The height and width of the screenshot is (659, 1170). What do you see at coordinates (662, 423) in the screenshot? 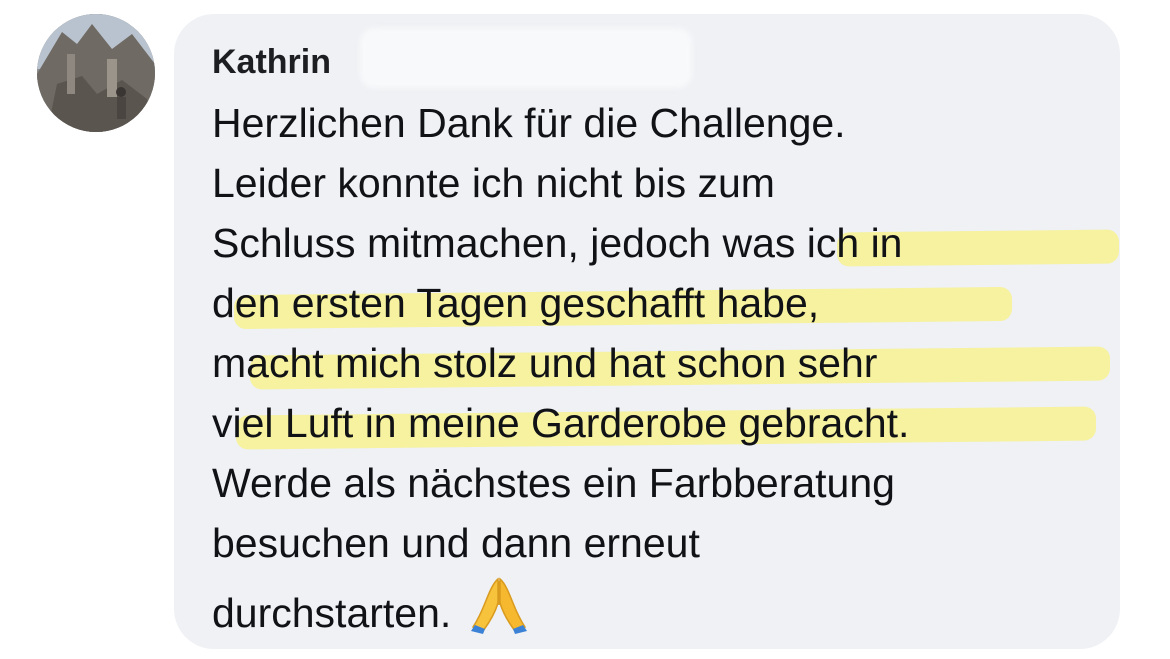
I see `comment-line: viel Luft in meine Garderobe gebracht.` at bounding box center [662, 423].